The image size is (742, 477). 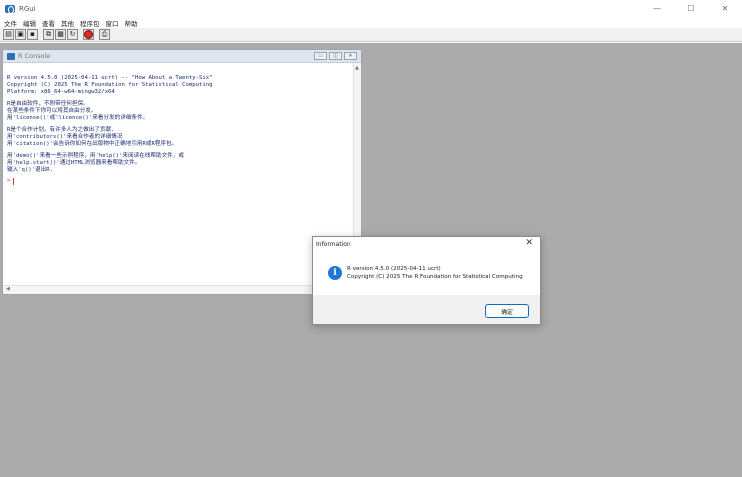 What do you see at coordinates (14, 181) in the screenshot?
I see `text-cursor` at bounding box center [14, 181].